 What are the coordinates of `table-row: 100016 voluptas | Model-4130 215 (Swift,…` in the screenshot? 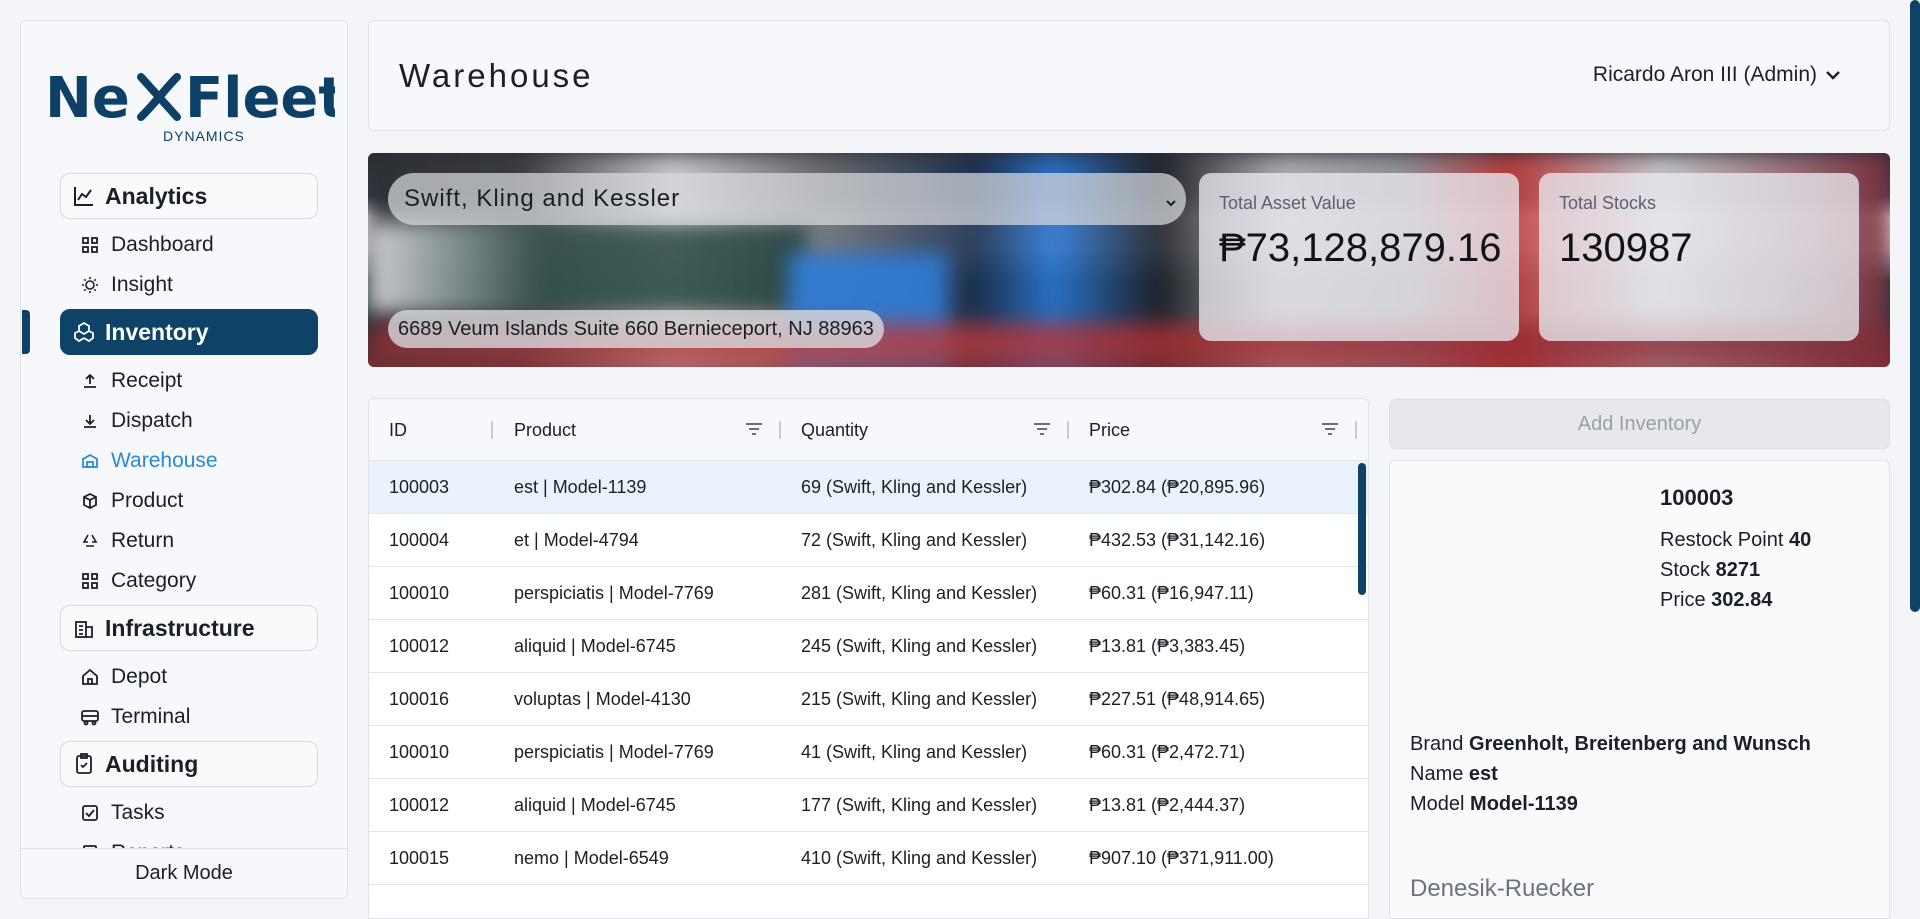 It's located at (868, 699).